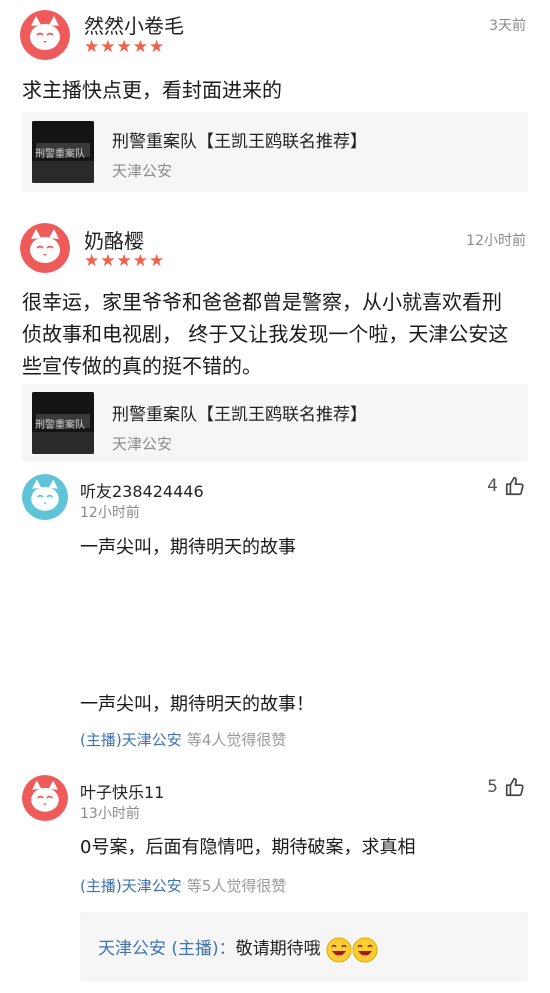  Describe the element at coordinates (167, 949) in the screenshot. I see `host-reply-name: 天津公安 (主播)：` at that location.